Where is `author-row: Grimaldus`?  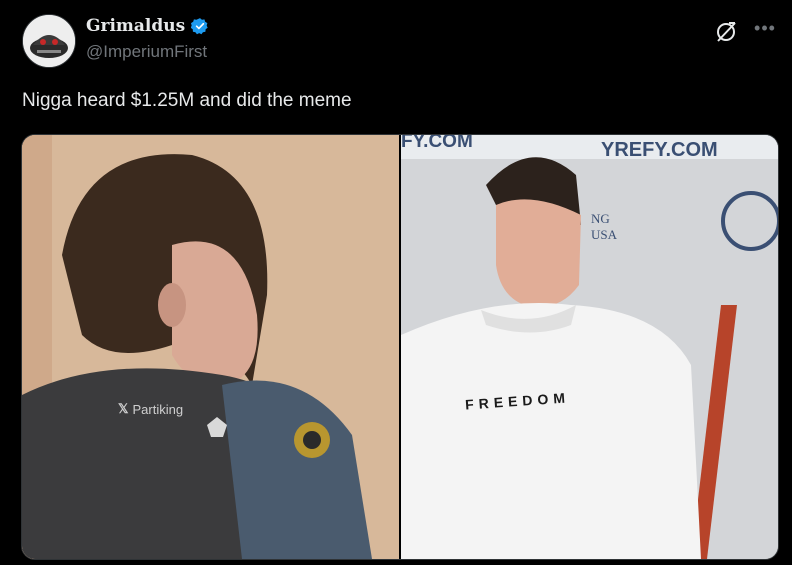 author-row: Grimaldus is located at coordinates (147, 26).